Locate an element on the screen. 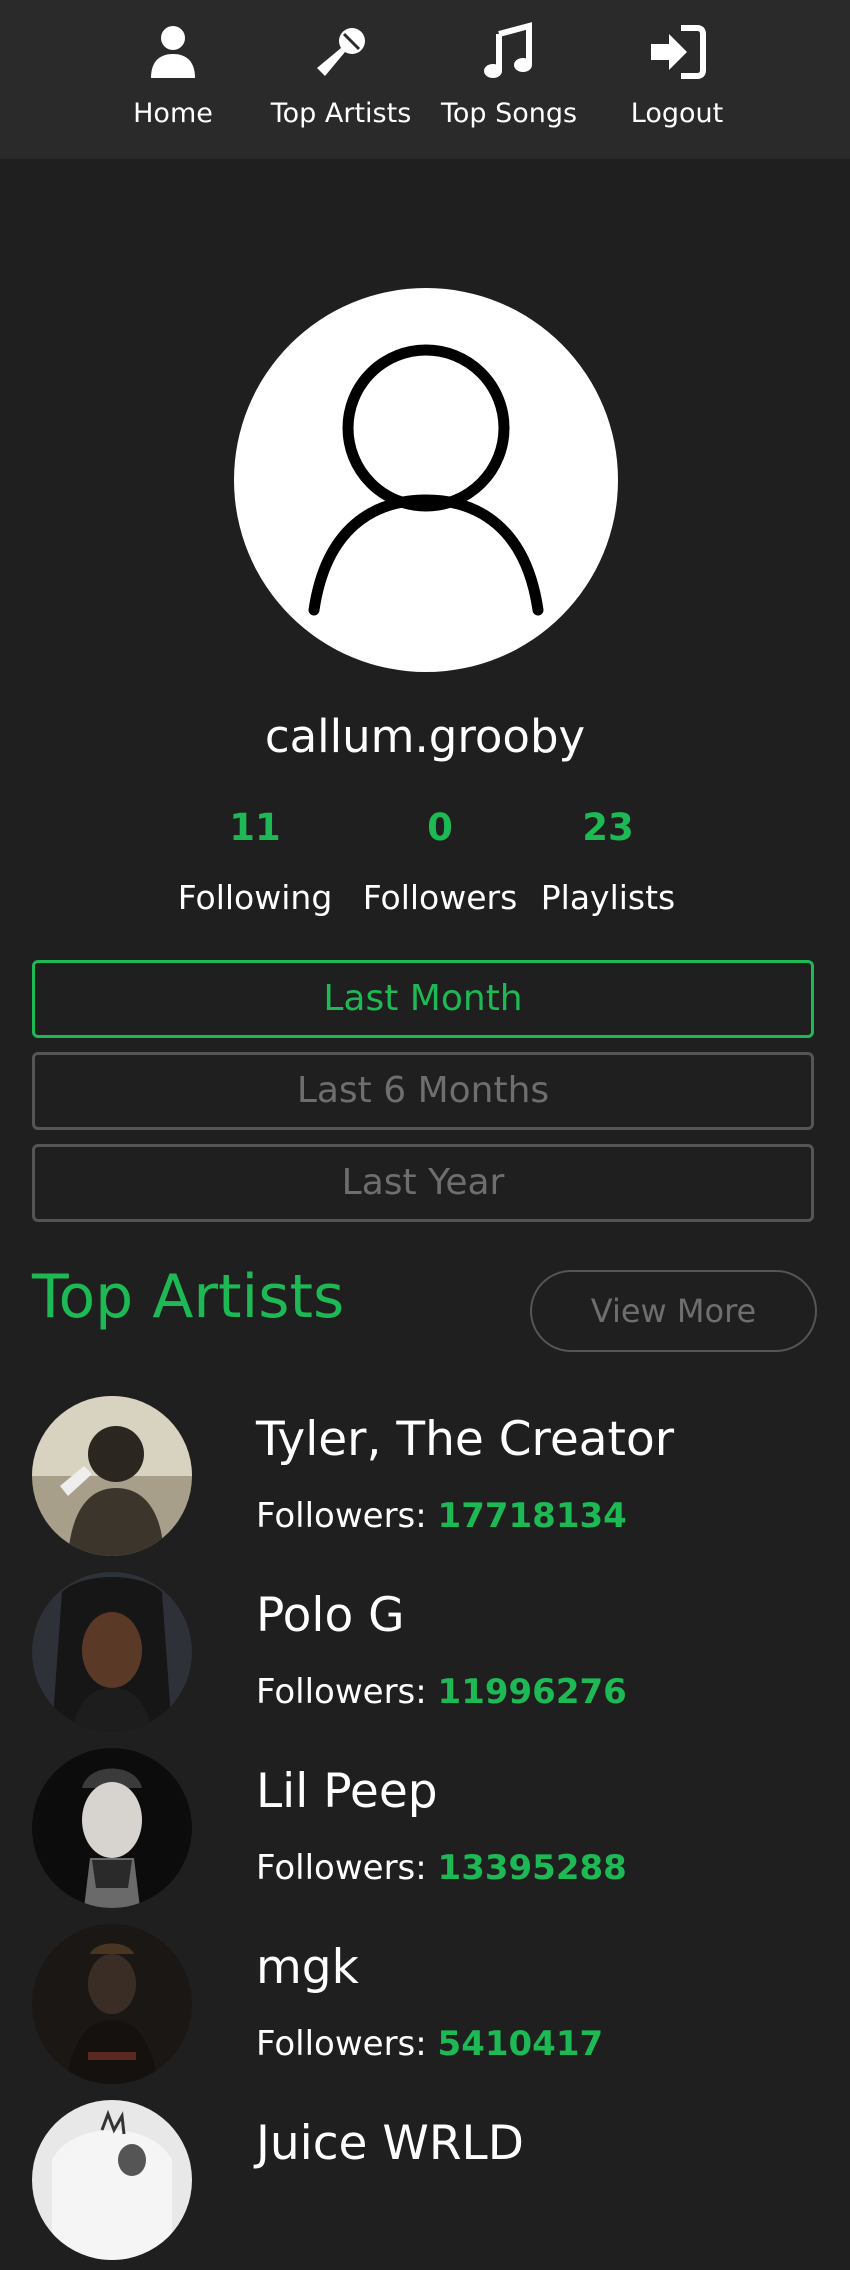 The height and width of the screenshot is (2270, 850). artist-followers: Followers: 13395288 is located at coordinates (441, 1868).